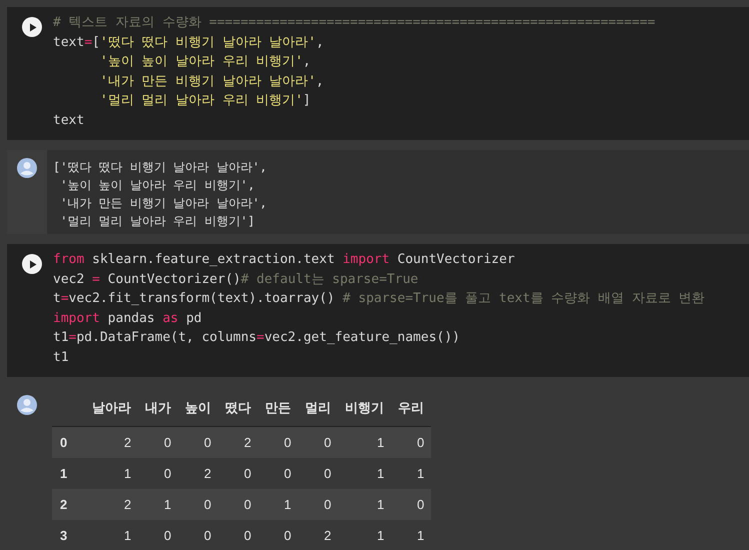  What do you see at coordinates (160, 167) in the screenshot?
I see `output-line: ['떴다 떴다 비행기 날아라 날아라',` at bounding box center [160, 167].